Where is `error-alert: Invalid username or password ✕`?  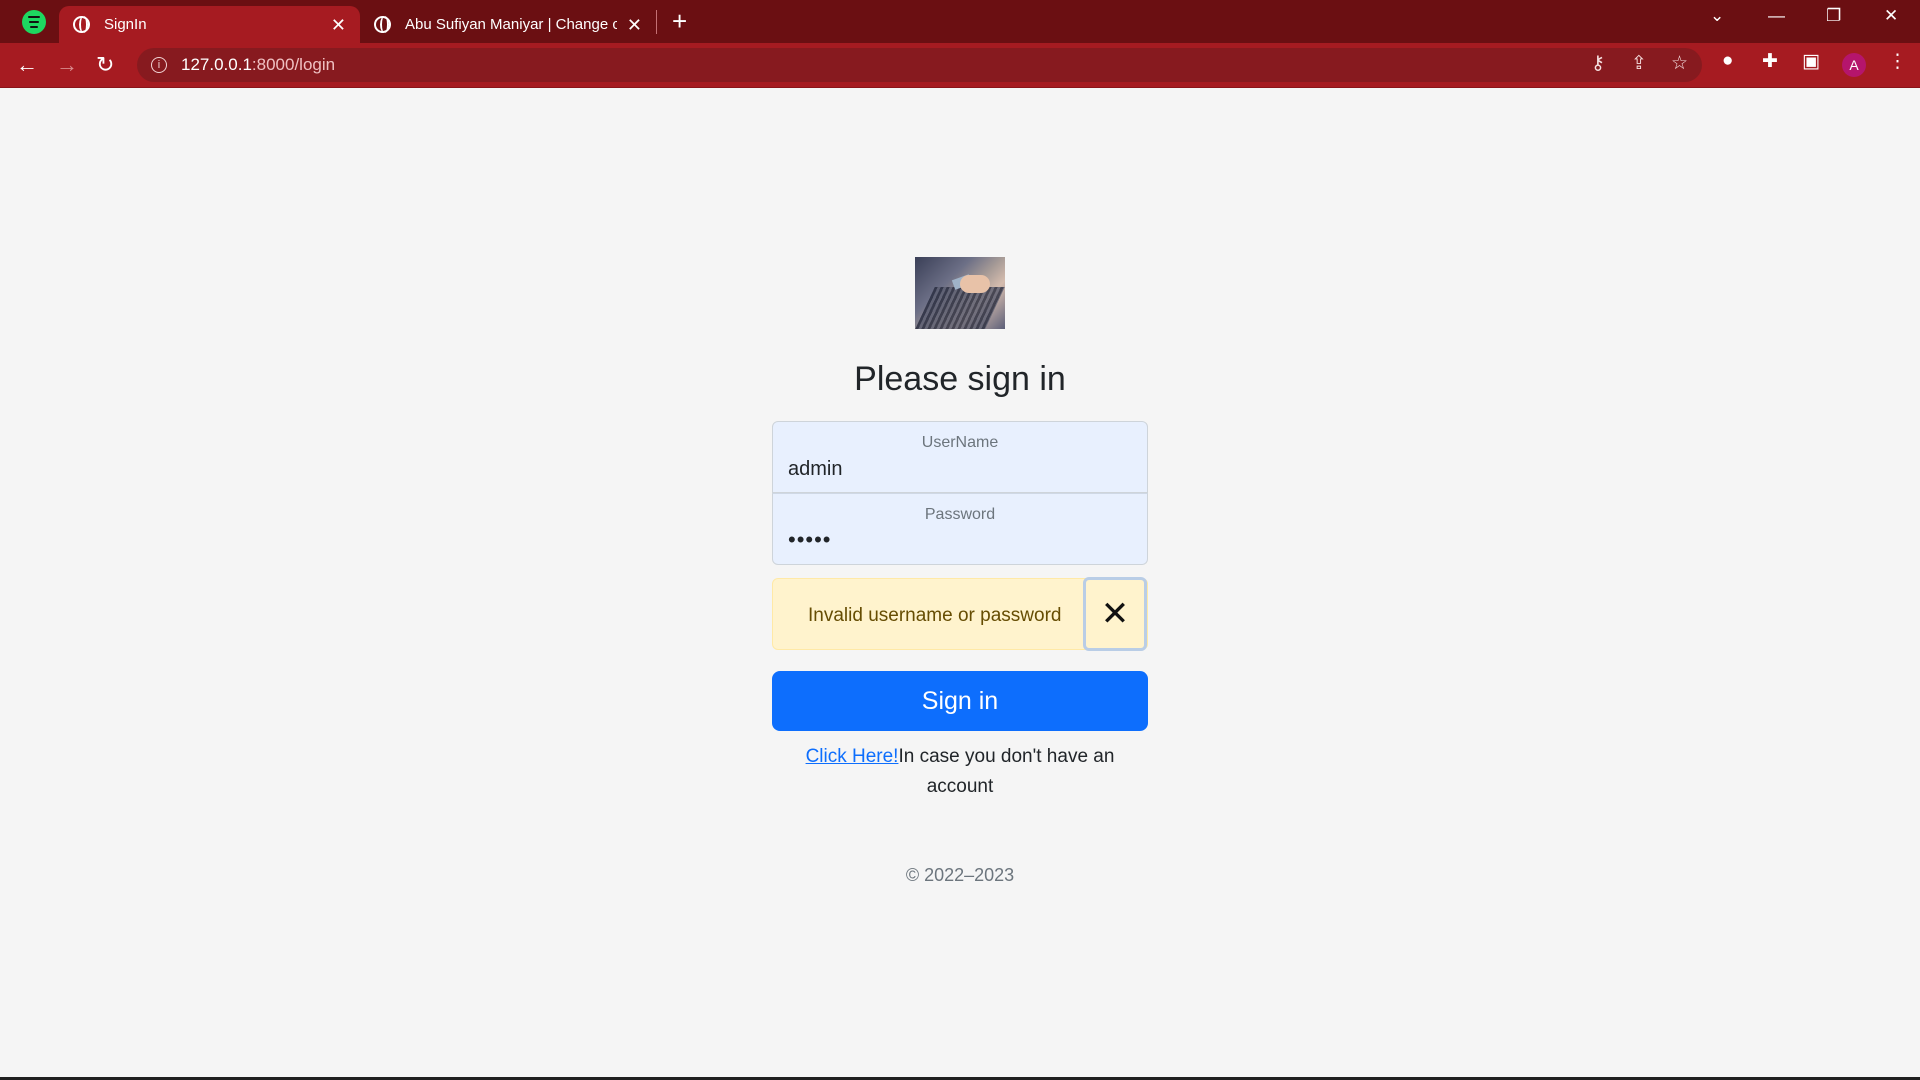
error-alert: Invalid username or password ✕ is located at coordinates (960, 614).